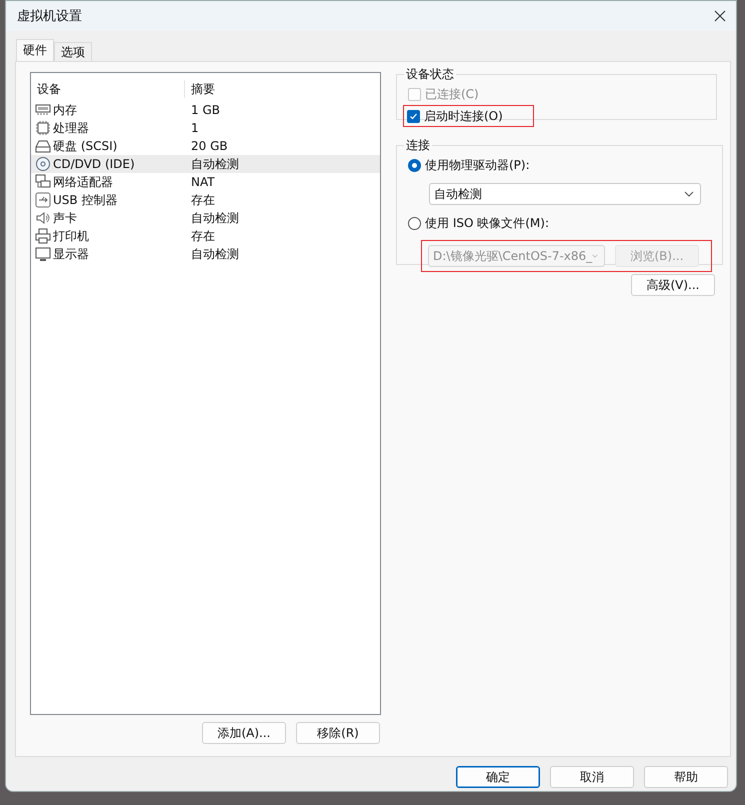  Describe the element at coordinates (430, 74) in the screenshot. I see `group-title: 设备状态` at that location.